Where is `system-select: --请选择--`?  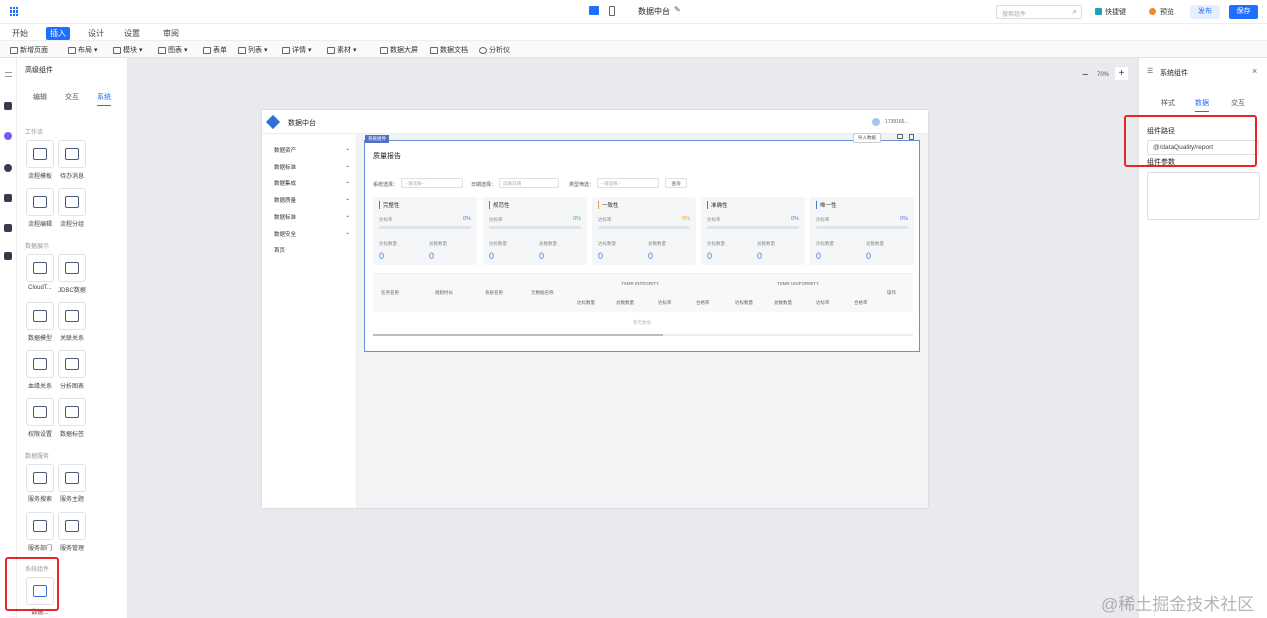
system-select: --请选择-- is located at coordinates (432, 183).